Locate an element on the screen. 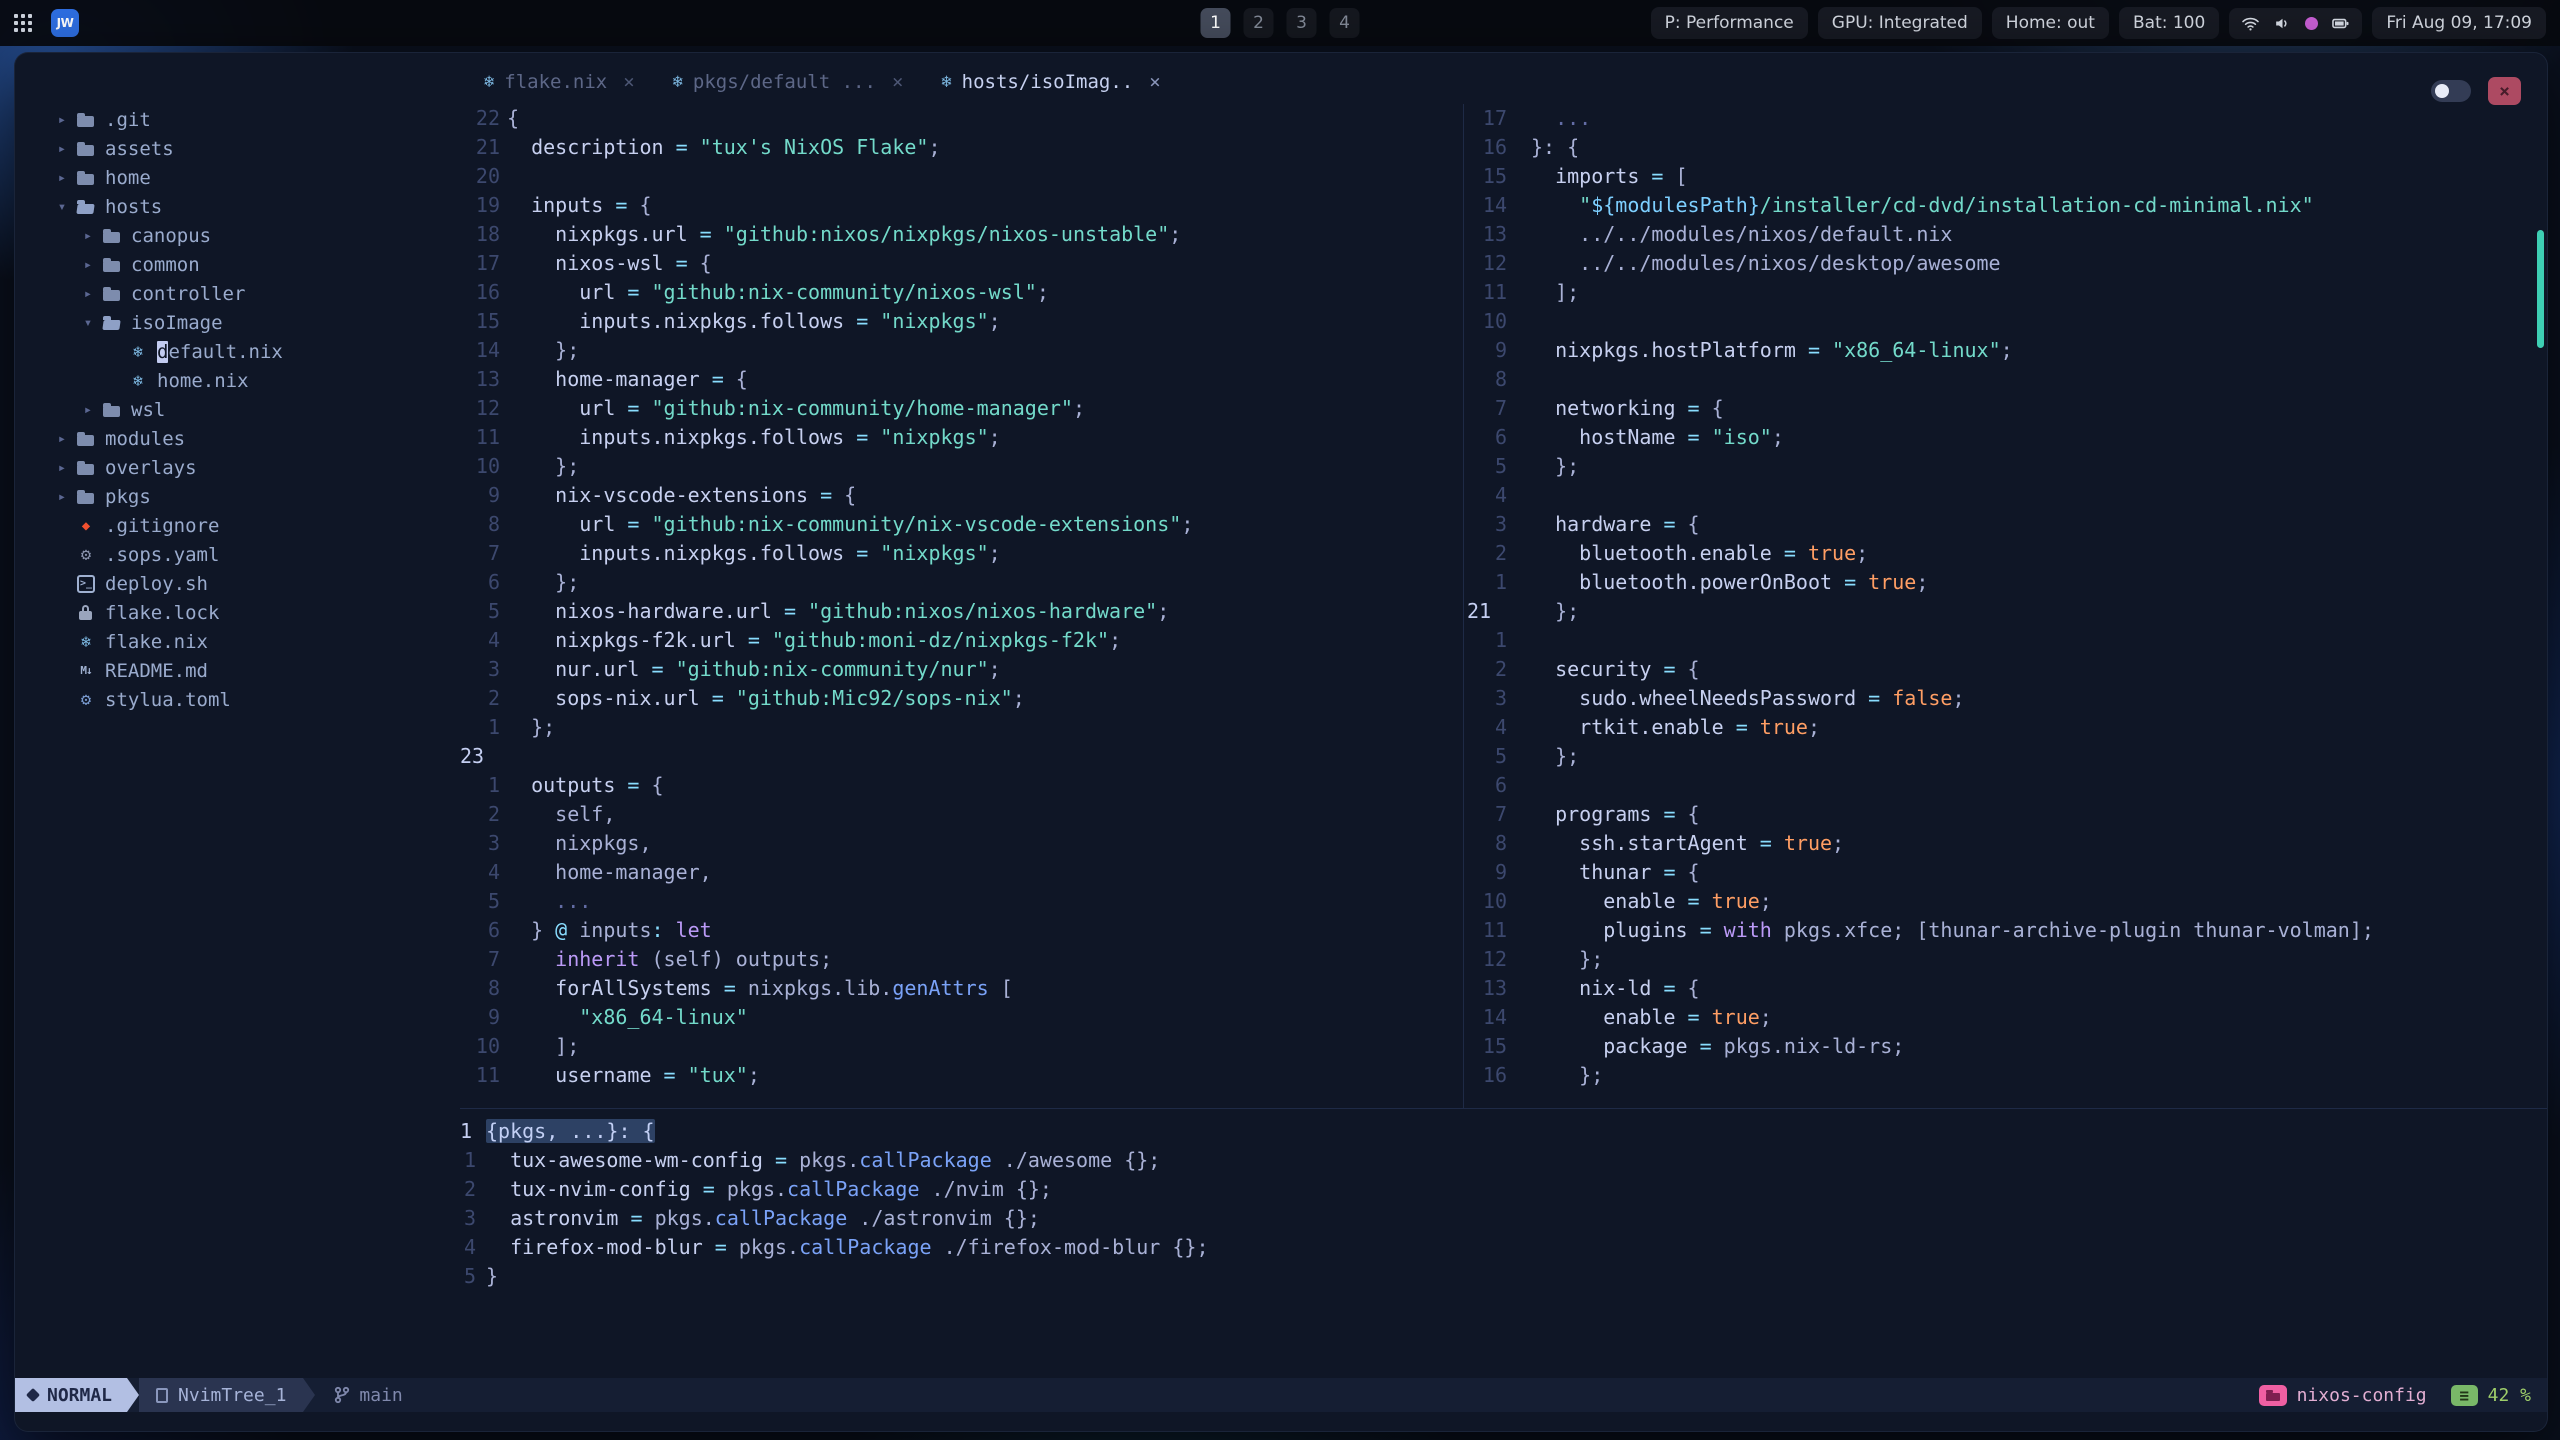  tree-item: wsl is located at coordinates (250, 409).